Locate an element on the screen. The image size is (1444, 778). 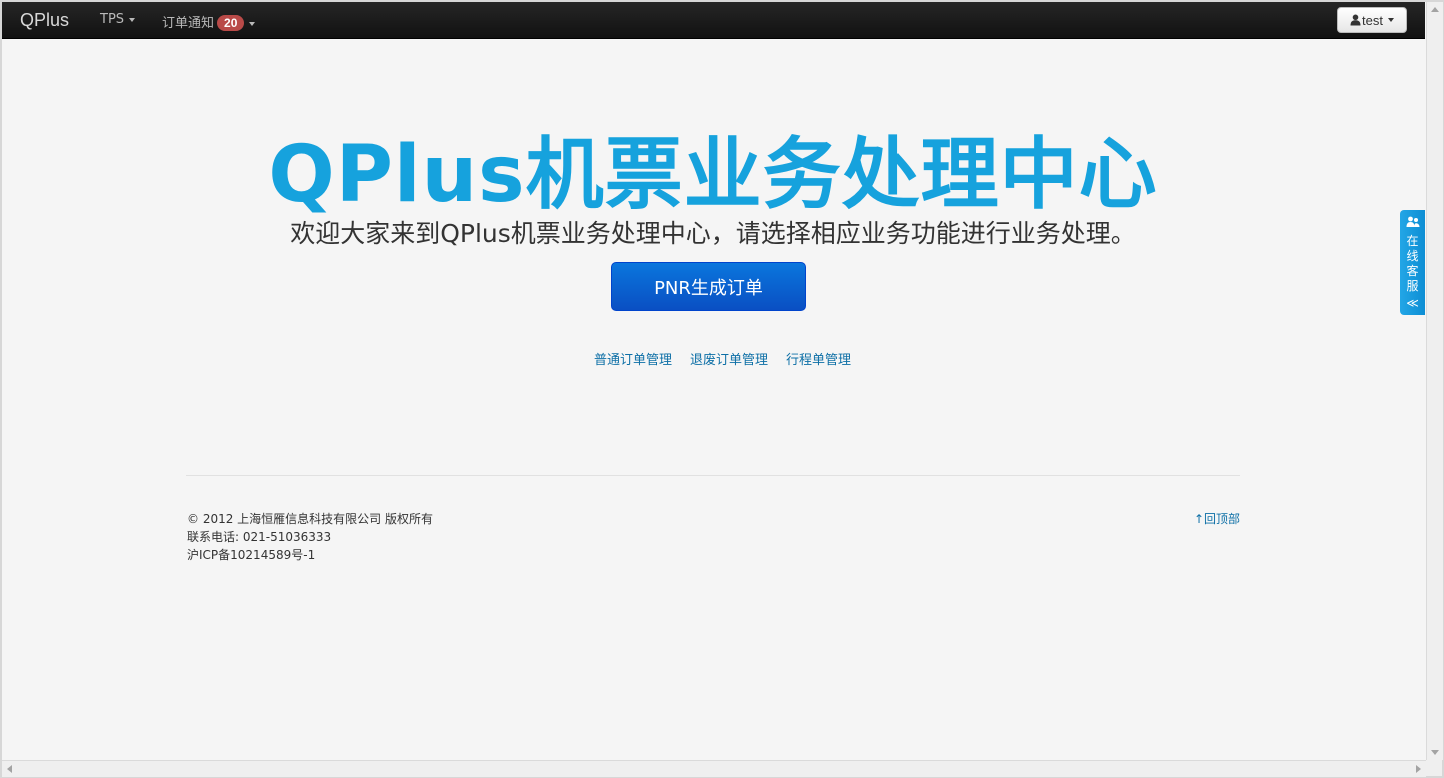
order-notify-dropdown: 订单通知 20 is located at coordinates (209, 21).